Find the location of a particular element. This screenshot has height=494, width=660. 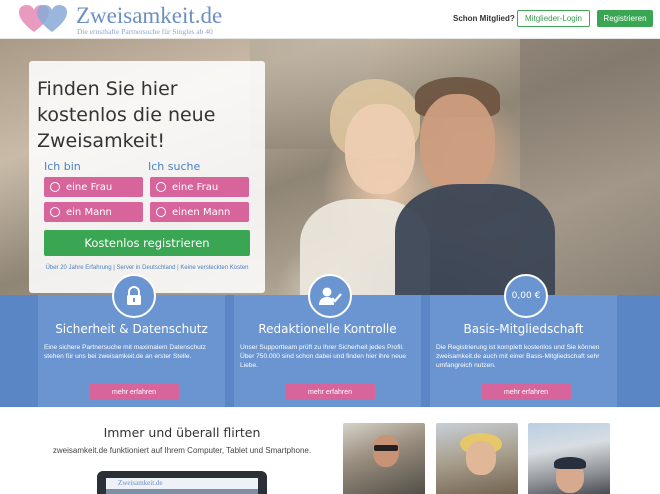

hero-man-face is located at coordinates (457, 144).